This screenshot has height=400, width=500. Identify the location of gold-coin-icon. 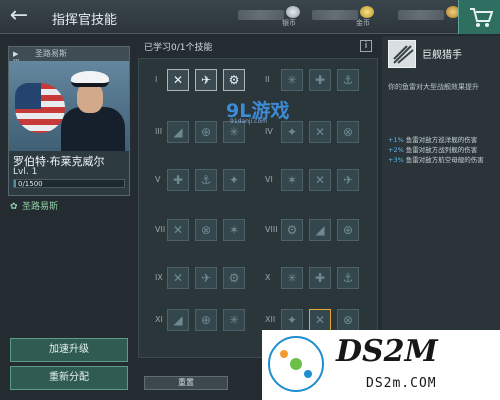
(367, 12).